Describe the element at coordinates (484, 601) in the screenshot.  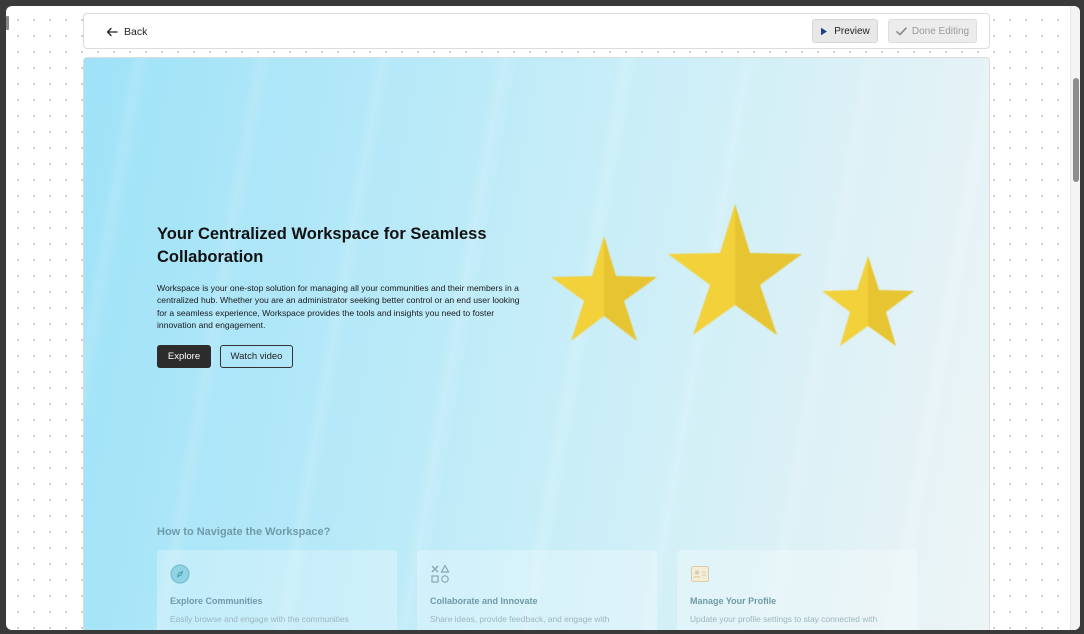
I see `card-title: Collaborate and Innovate` at that location.